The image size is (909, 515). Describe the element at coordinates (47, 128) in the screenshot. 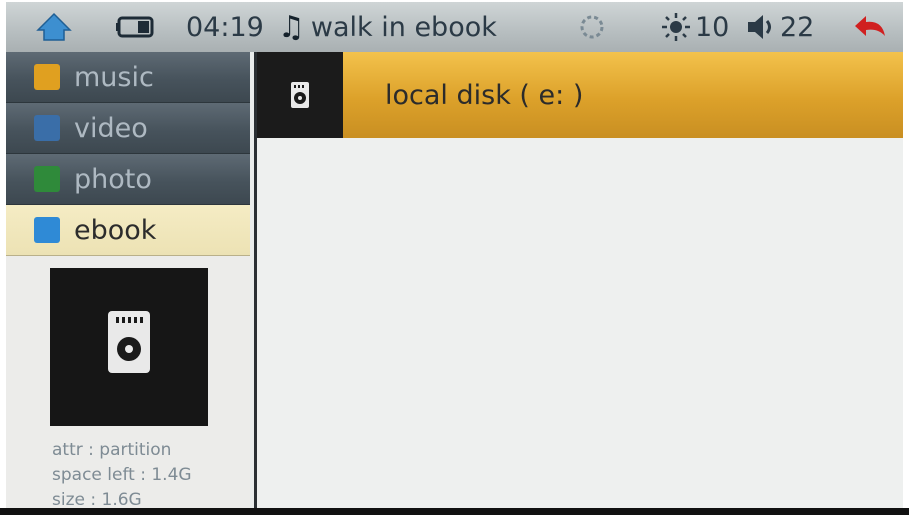

I see `film-icon` at that location.